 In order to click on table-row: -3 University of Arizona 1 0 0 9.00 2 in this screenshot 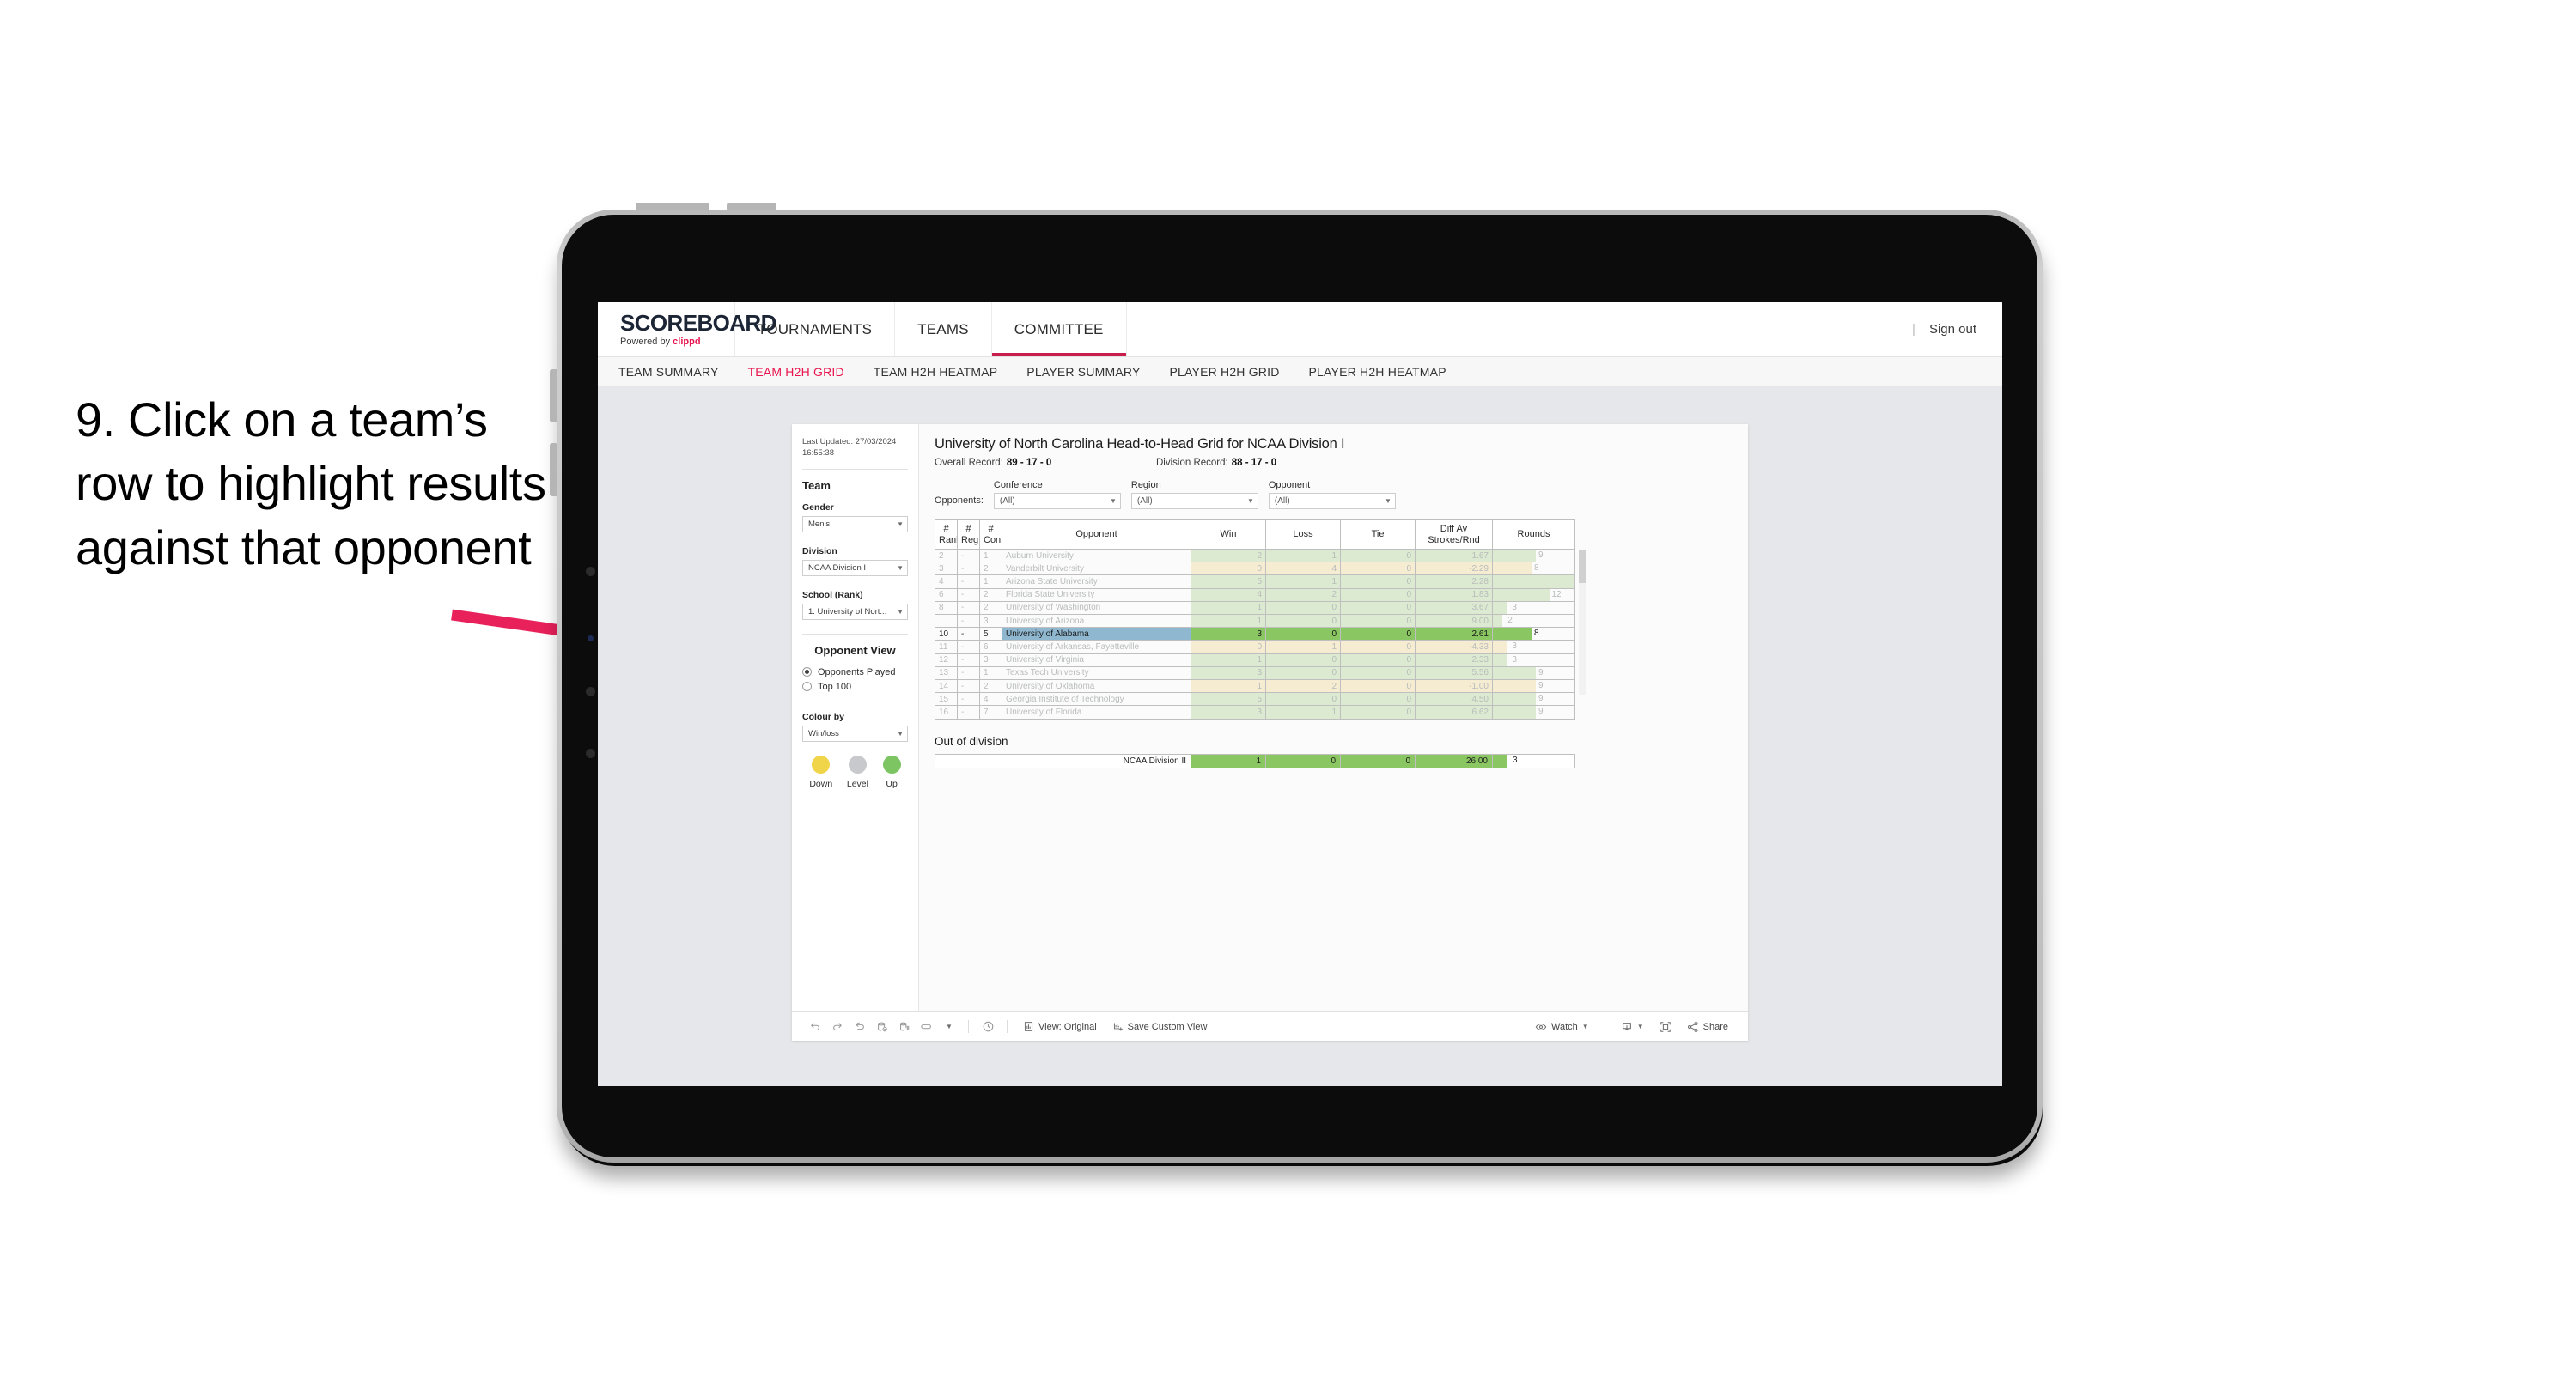, I will do `click(1255, 621)`.